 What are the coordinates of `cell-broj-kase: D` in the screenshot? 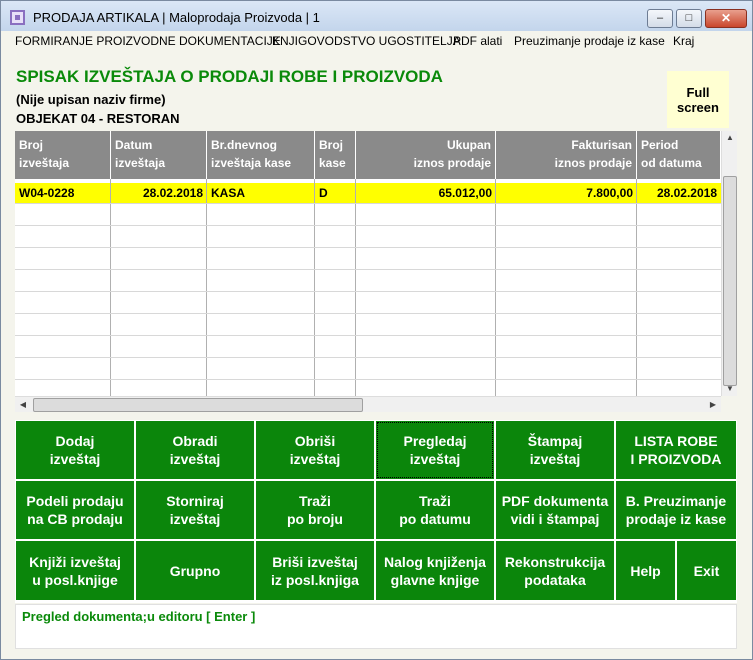 It's located at (323, 193).